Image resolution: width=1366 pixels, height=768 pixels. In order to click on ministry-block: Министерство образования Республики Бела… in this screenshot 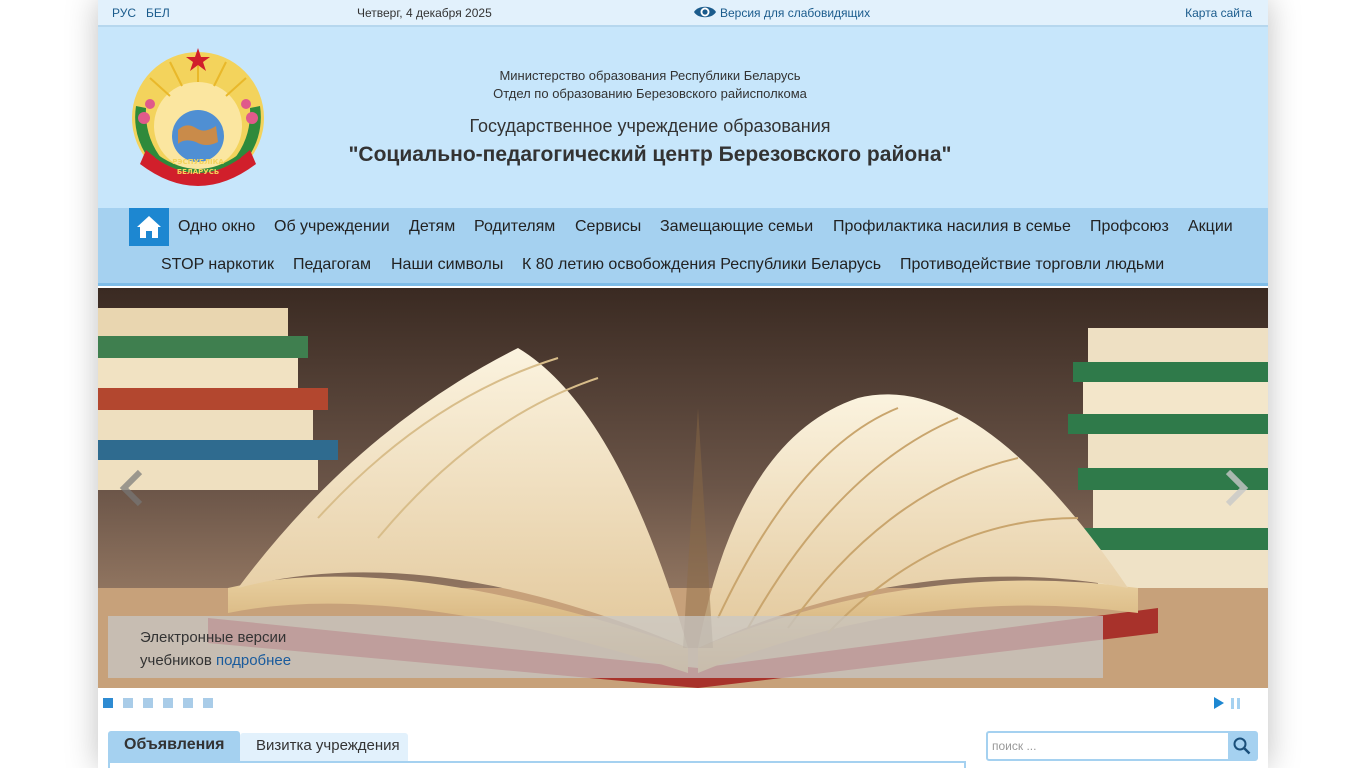, I will do `click(650, 85)`.